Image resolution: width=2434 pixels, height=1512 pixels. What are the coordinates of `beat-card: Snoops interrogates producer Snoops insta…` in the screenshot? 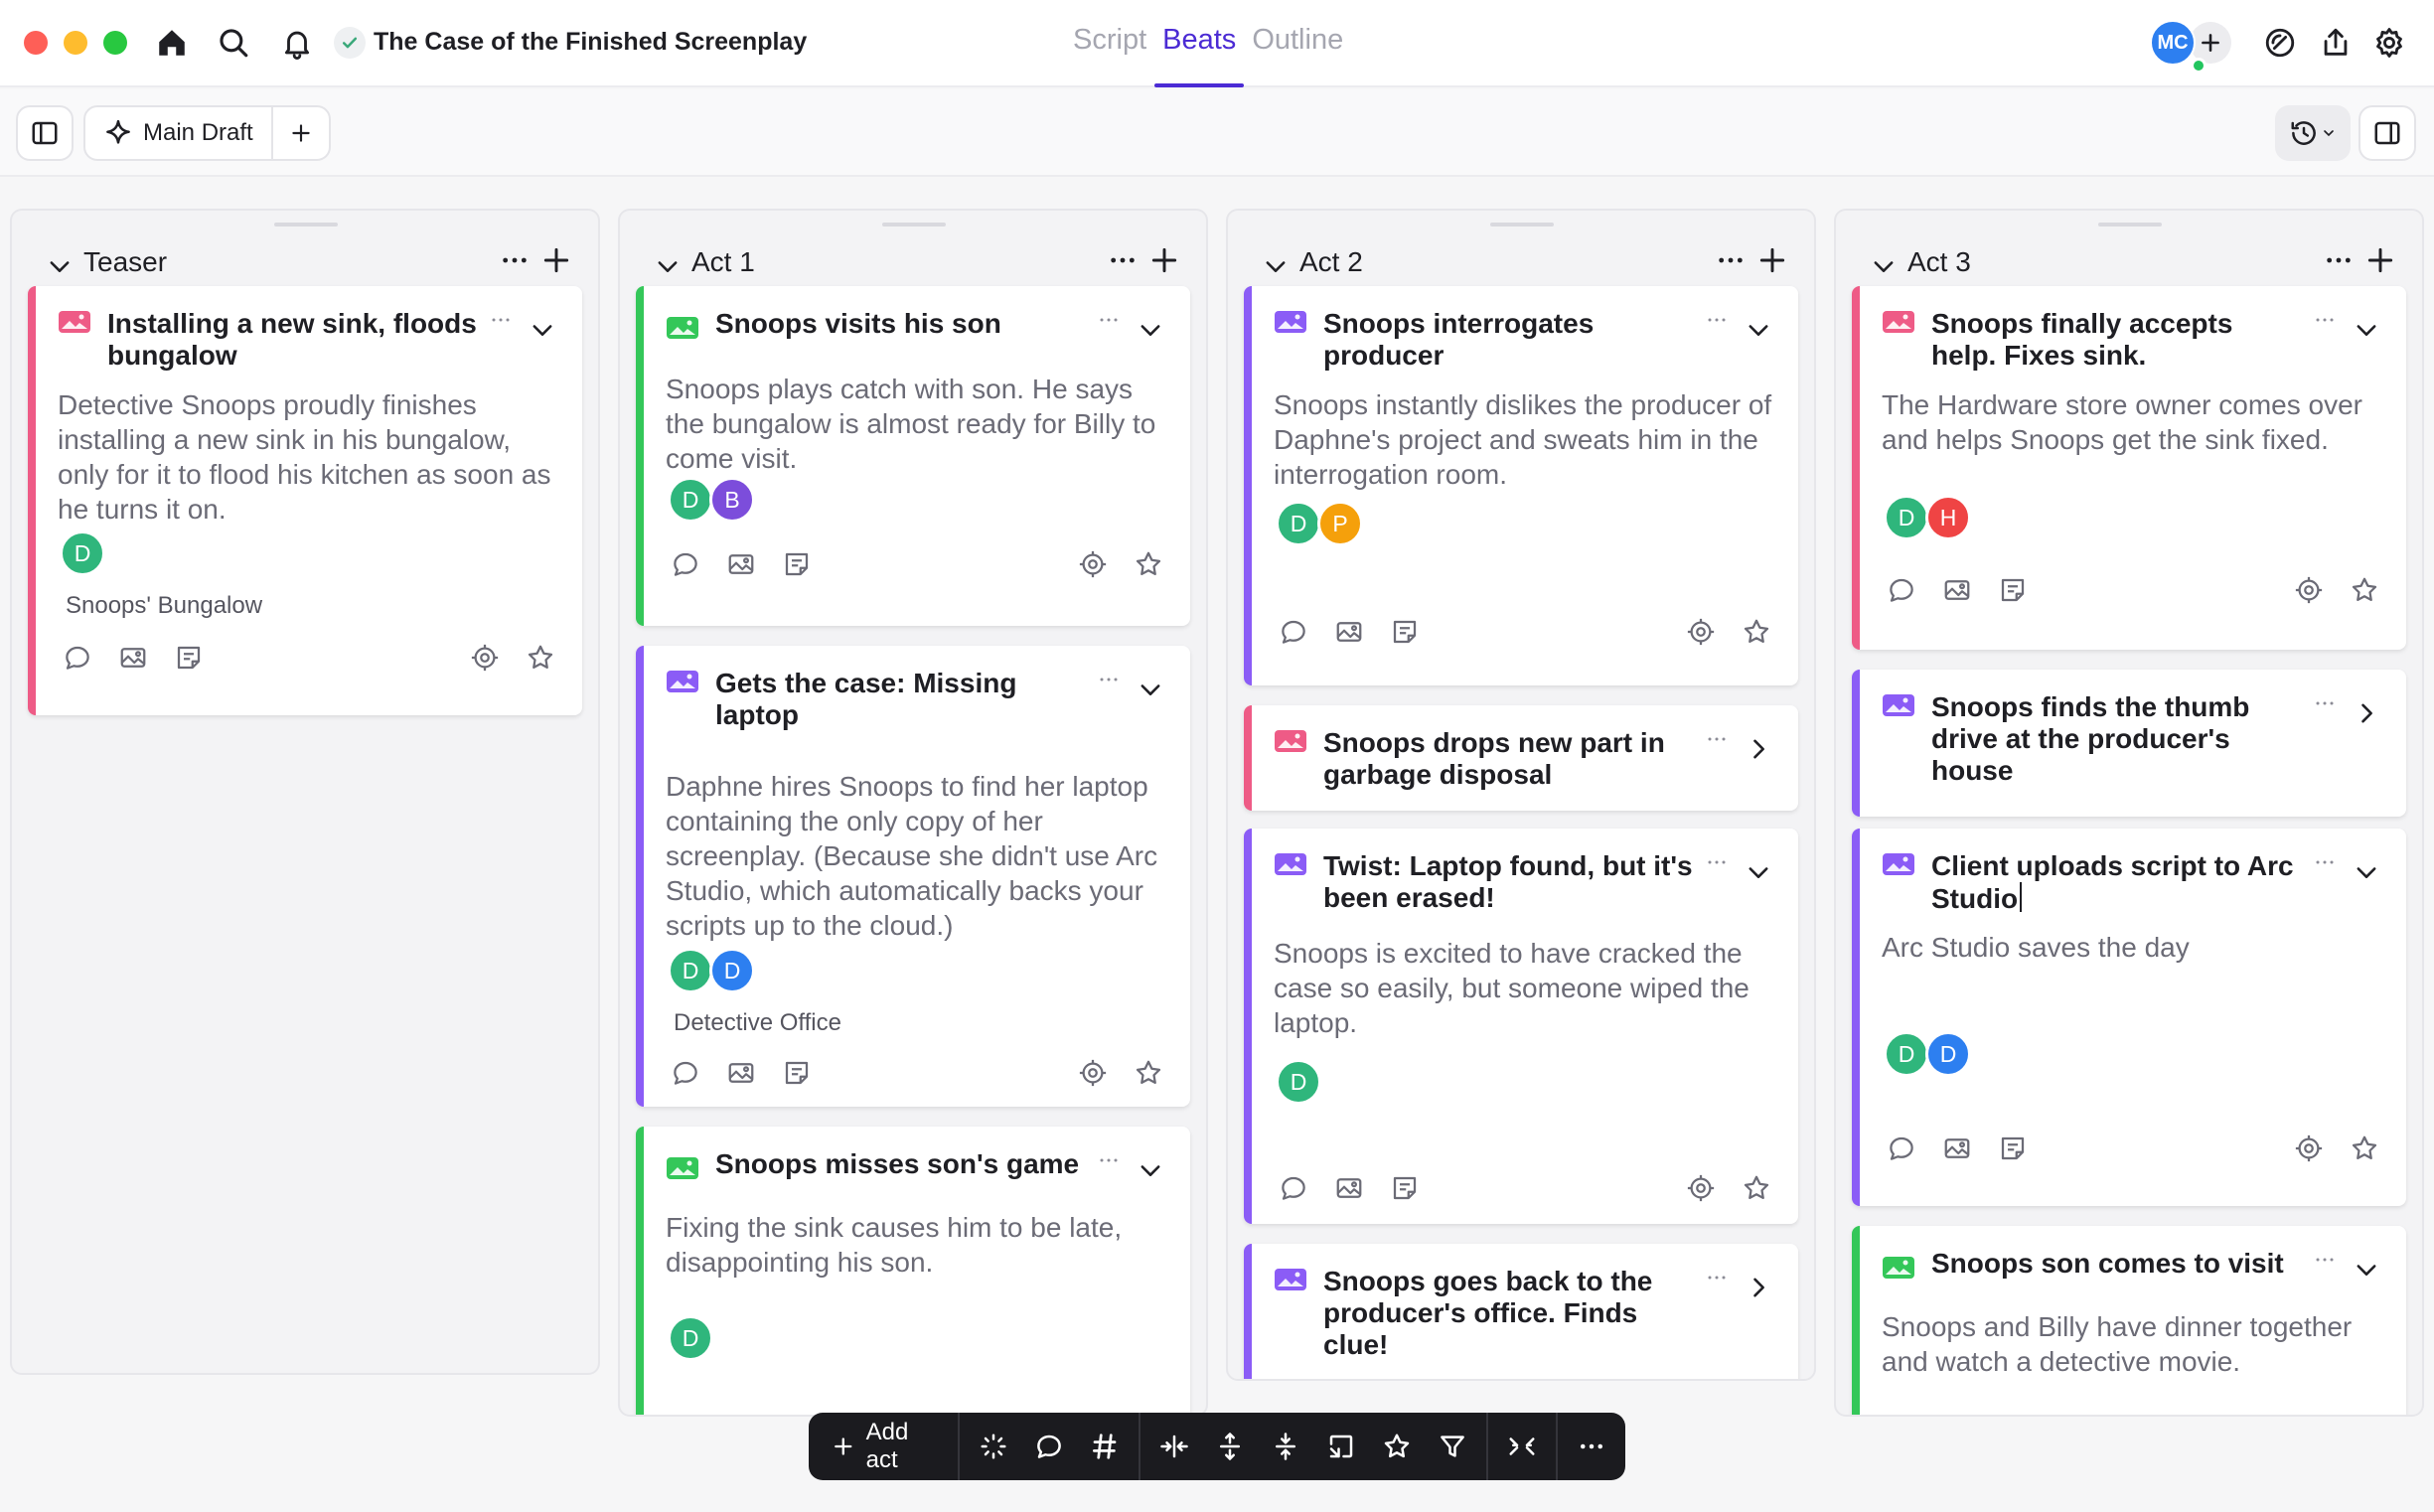 It's located at (1521, 485).